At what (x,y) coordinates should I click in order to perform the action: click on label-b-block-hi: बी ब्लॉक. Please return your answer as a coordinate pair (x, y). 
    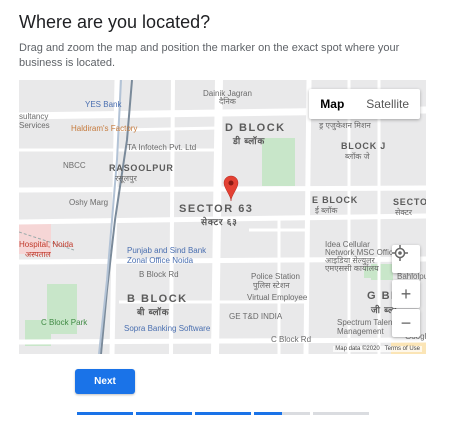
    Looking at the image, I should click on (153, 312).